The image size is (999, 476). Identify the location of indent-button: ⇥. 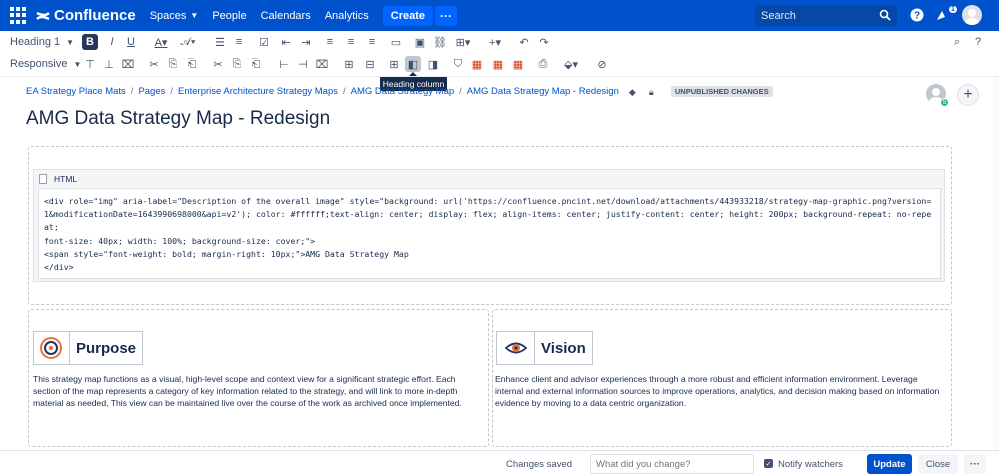
(306, 42).